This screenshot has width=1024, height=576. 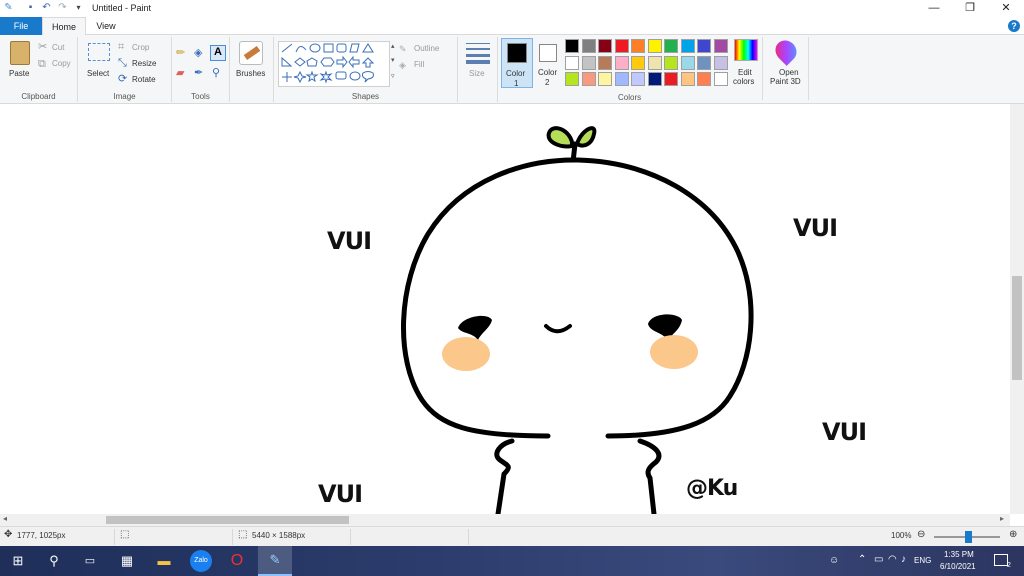 I want to click on restore-button: ❐, so click(x=970, y=8).